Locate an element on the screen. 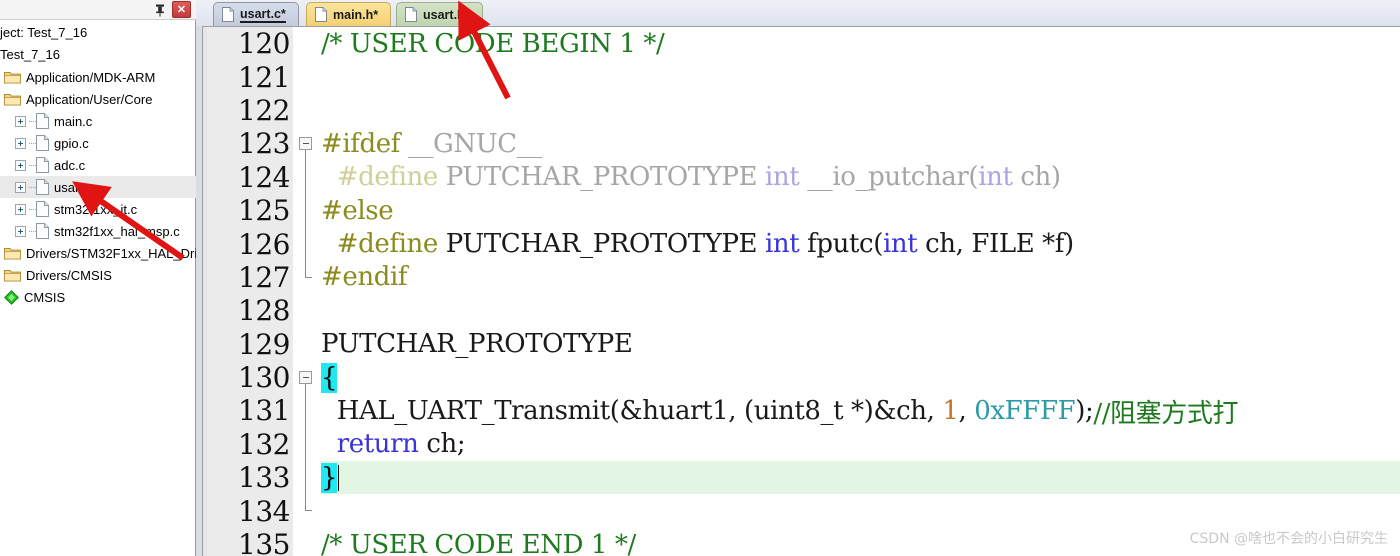 This screenshot has height=556, width=1400. tree-item-stm32f1xx-it-c: stm32f1xx_it.c is located at coordinates (98, 209).